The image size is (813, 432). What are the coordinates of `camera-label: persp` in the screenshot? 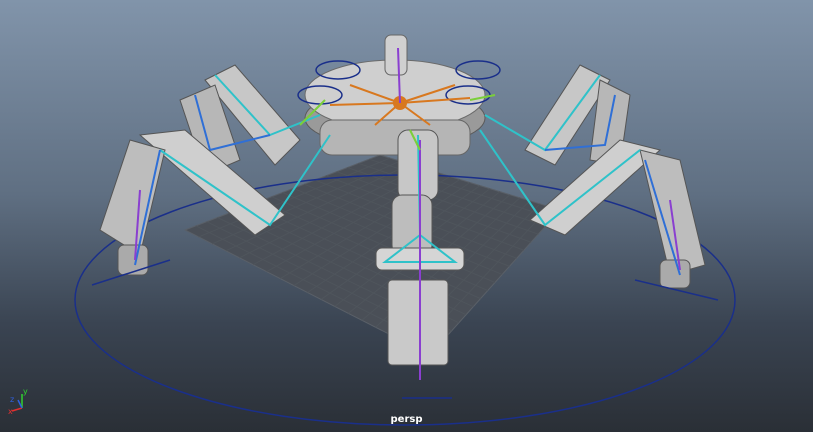 It's located at (406, 419).